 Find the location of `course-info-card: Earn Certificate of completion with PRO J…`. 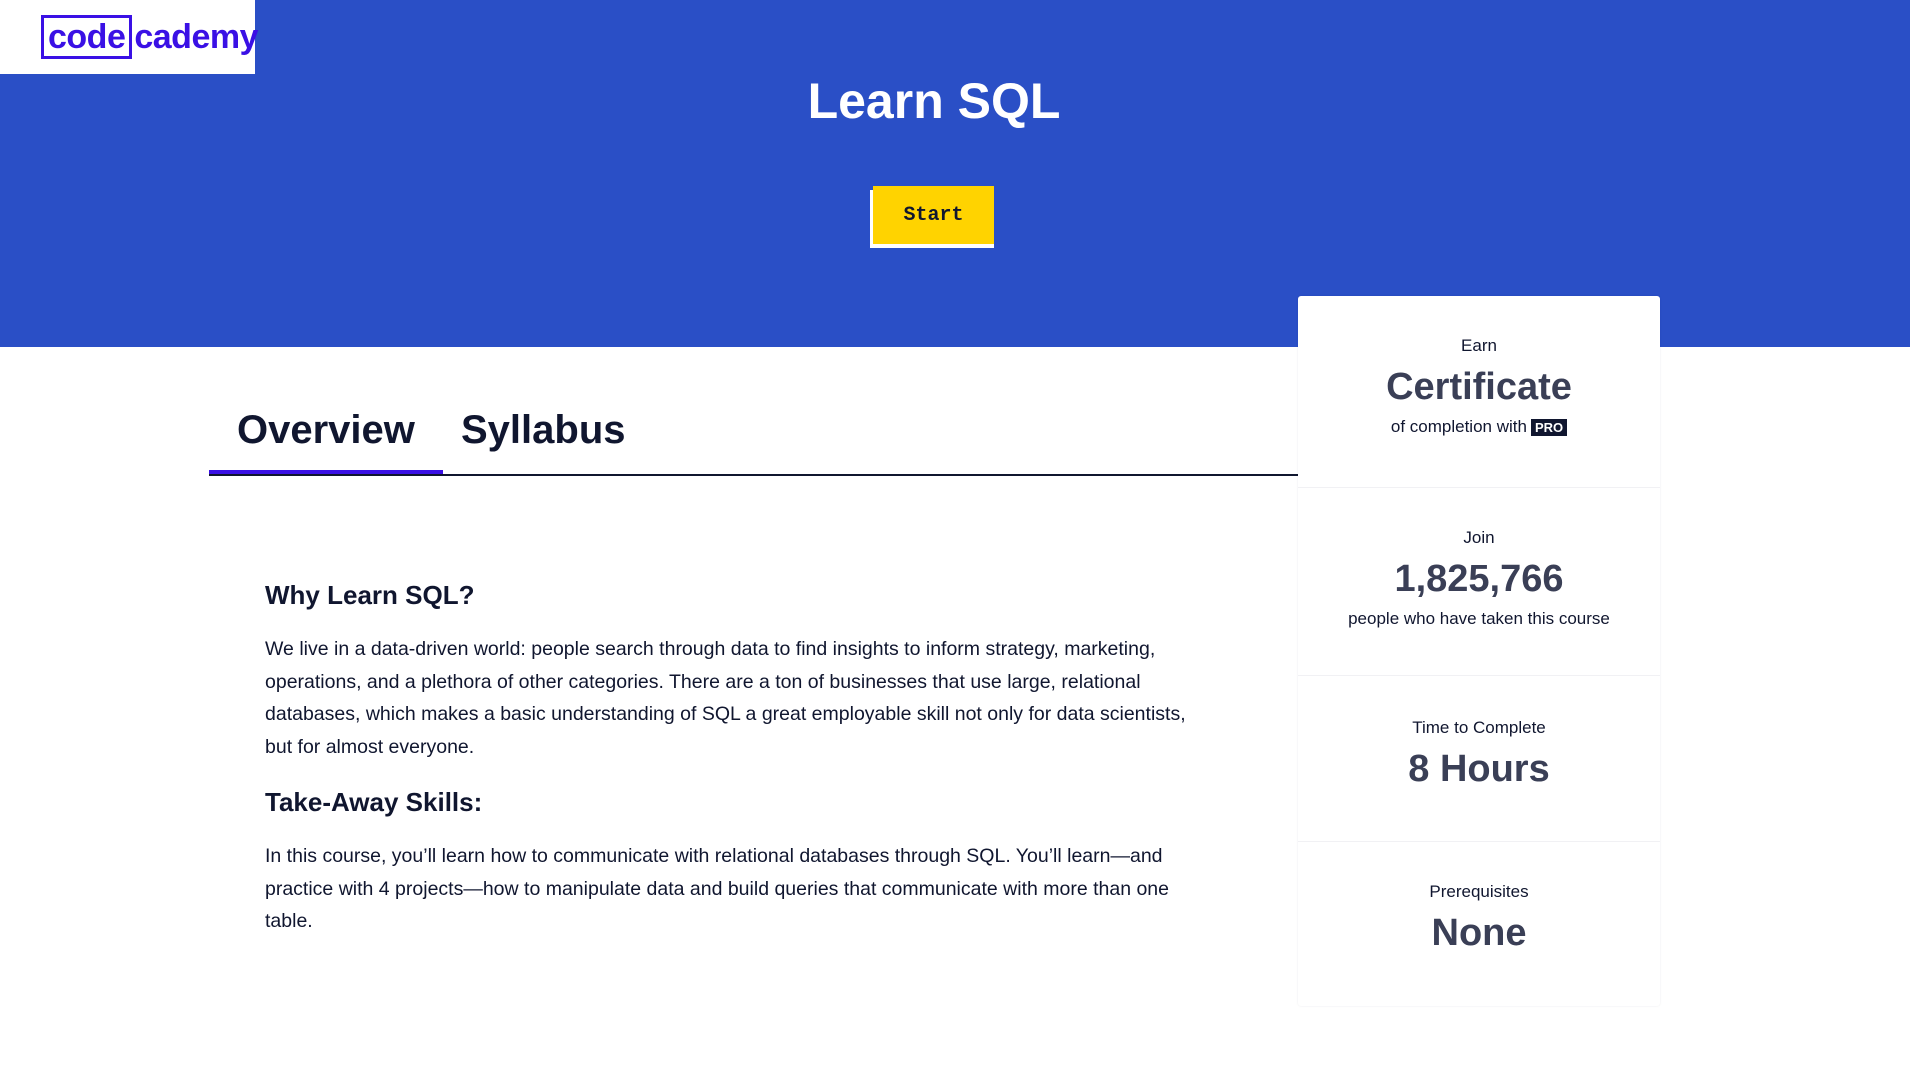

course-info-card: Earn Certificate of completion with PRO J… is located at coordinates (1479, 651).